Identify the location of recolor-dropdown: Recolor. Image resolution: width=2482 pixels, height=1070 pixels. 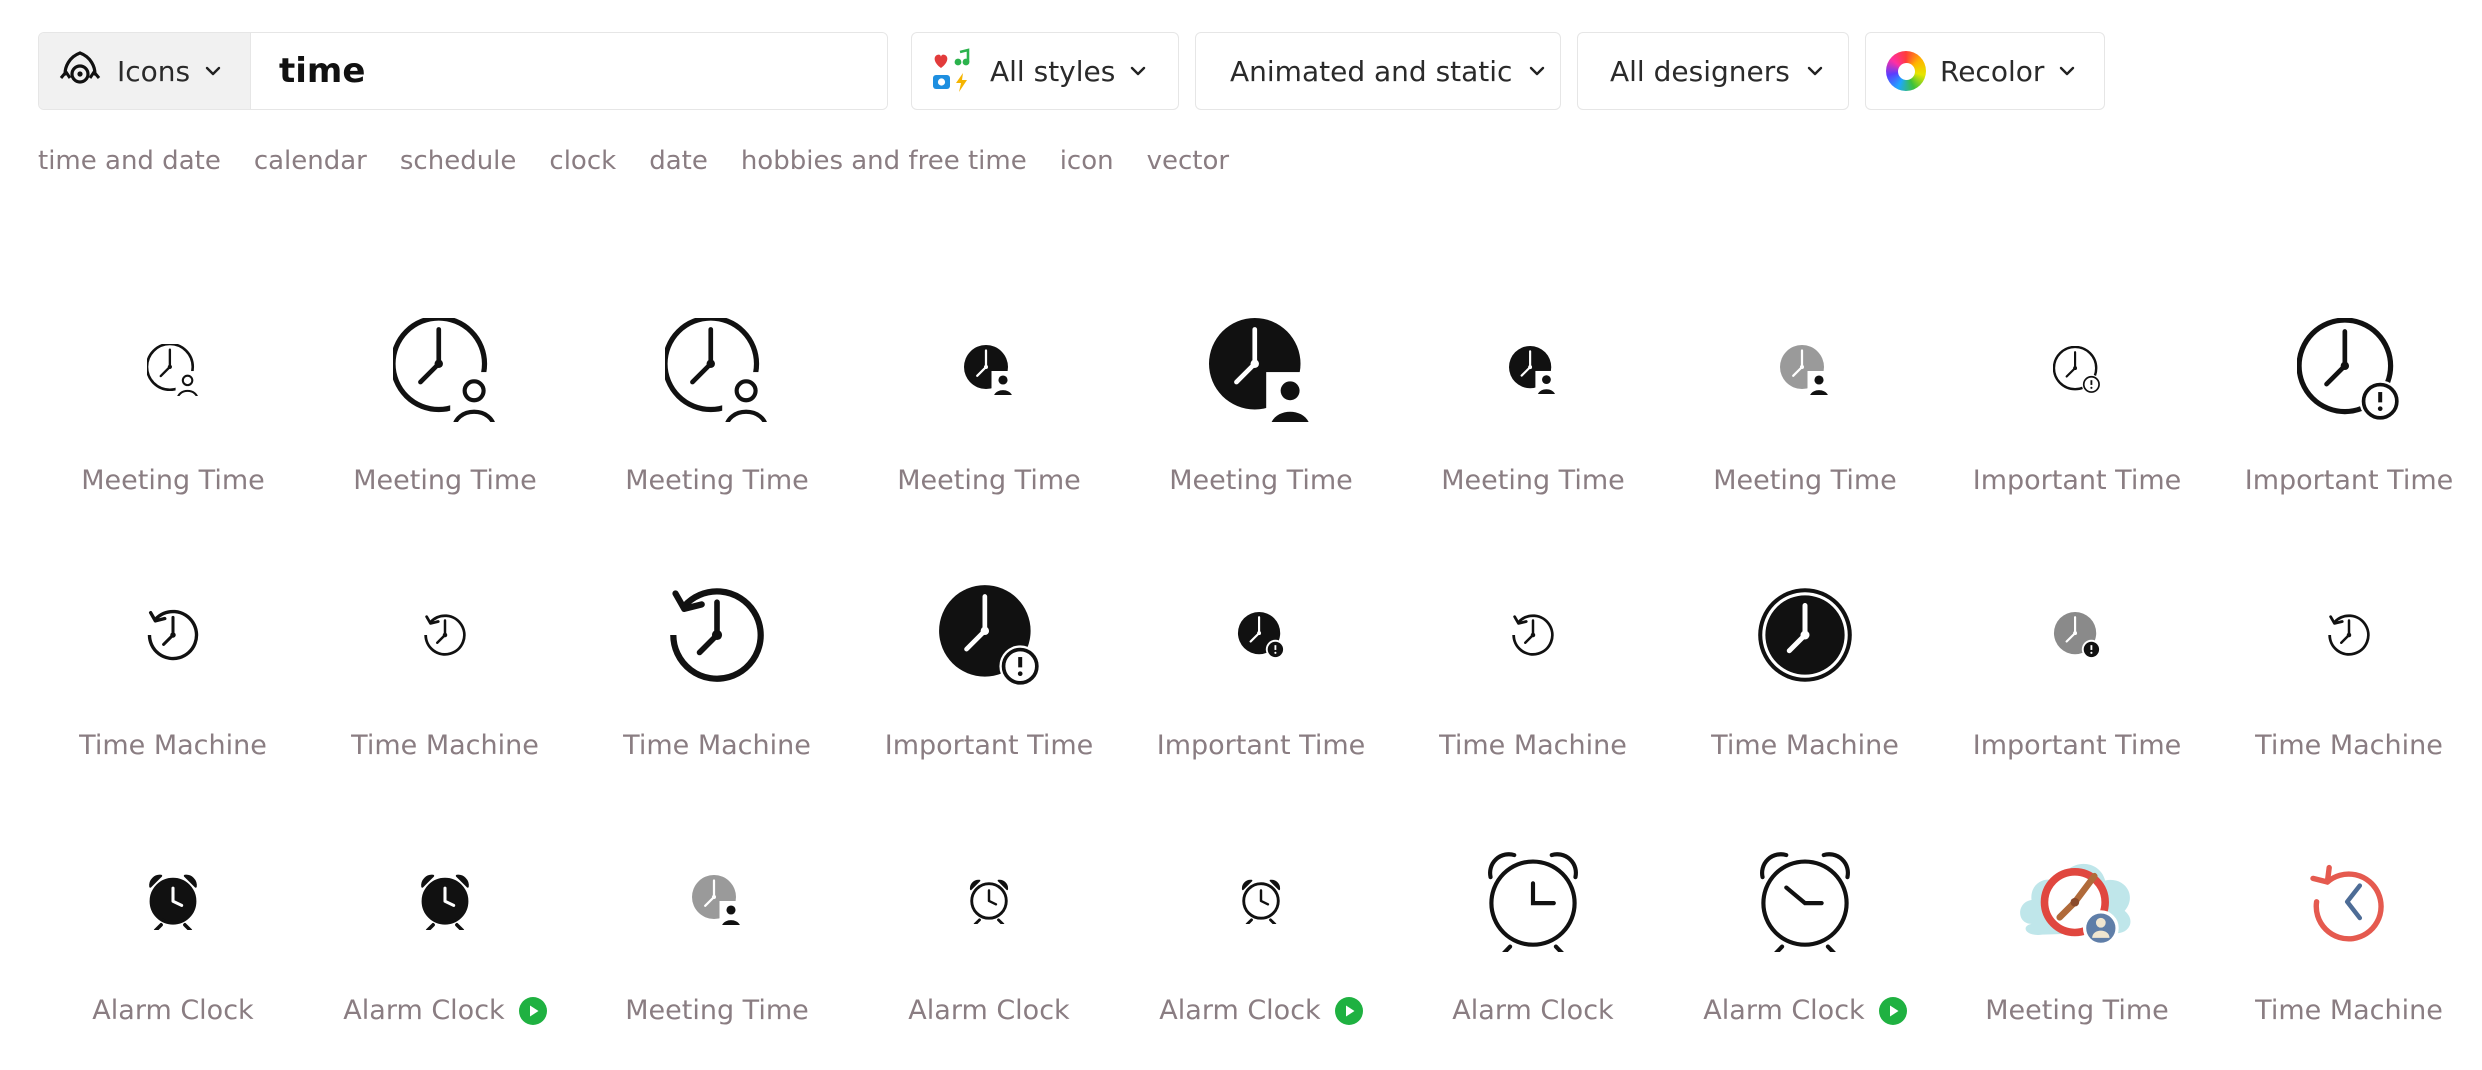
(1985, 71).